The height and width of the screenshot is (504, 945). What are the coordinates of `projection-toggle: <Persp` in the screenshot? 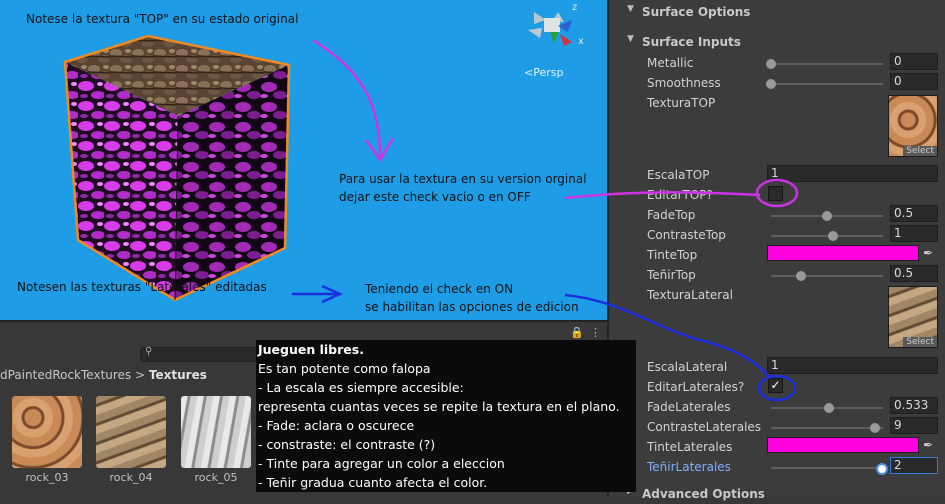 It's located at (543, 72).